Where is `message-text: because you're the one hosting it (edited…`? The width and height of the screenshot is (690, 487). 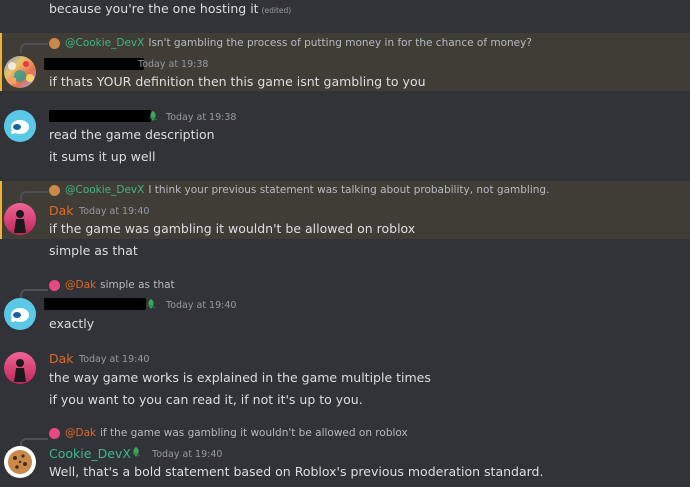
message-text: because you're the one hosting it (edited… is located at coordinates (170, 8).